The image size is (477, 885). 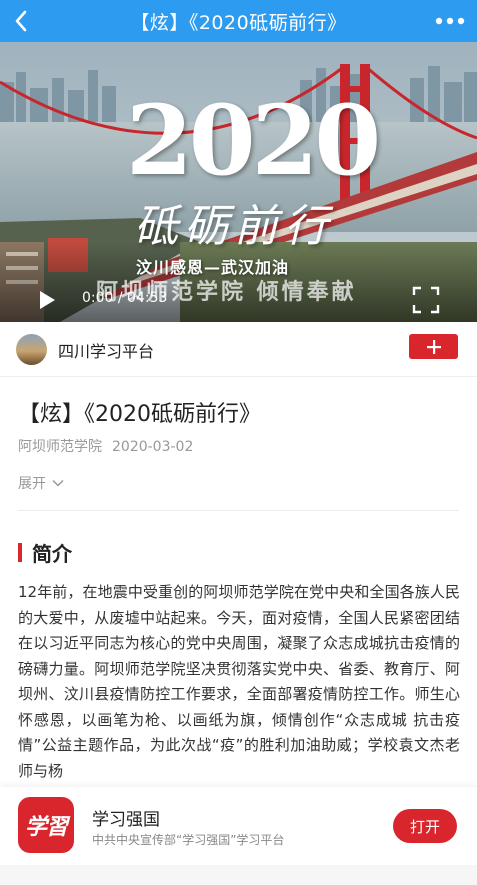 I want to click on app-download-banner: 学習 学习强国 中共中央宣传部“学习强国”学习平台 打开, so click(x=238, y=826).